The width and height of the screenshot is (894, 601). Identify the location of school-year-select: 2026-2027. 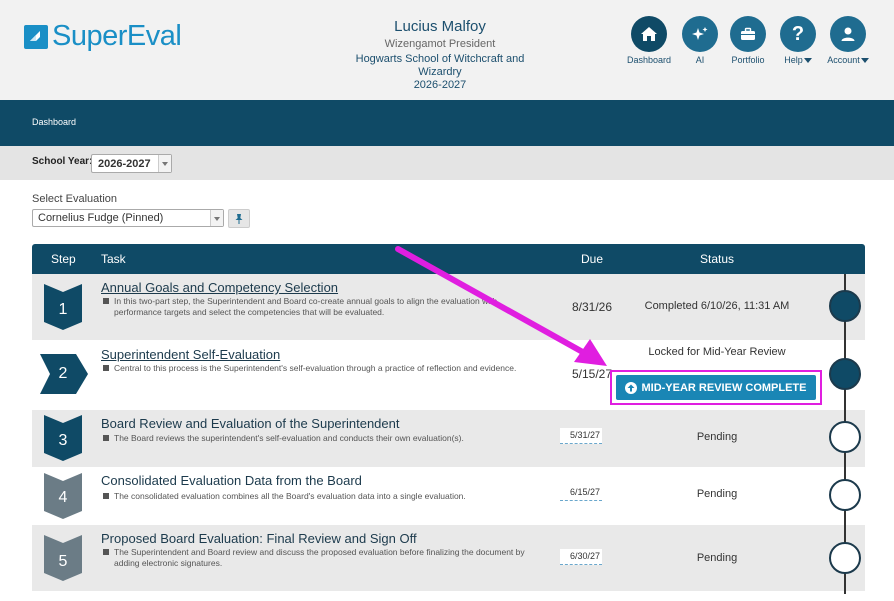
(131, 163).